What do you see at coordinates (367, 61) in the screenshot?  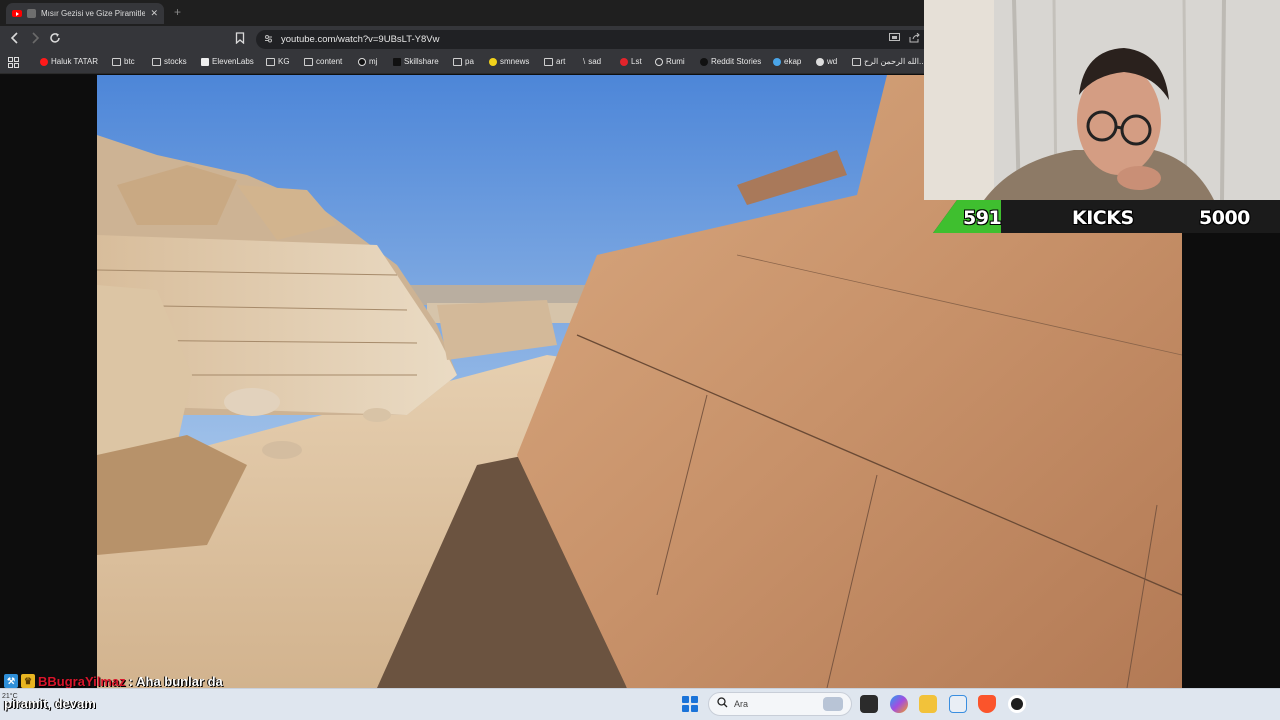 I see `bookmark-mj: mj` at bounding box center [367, 61].